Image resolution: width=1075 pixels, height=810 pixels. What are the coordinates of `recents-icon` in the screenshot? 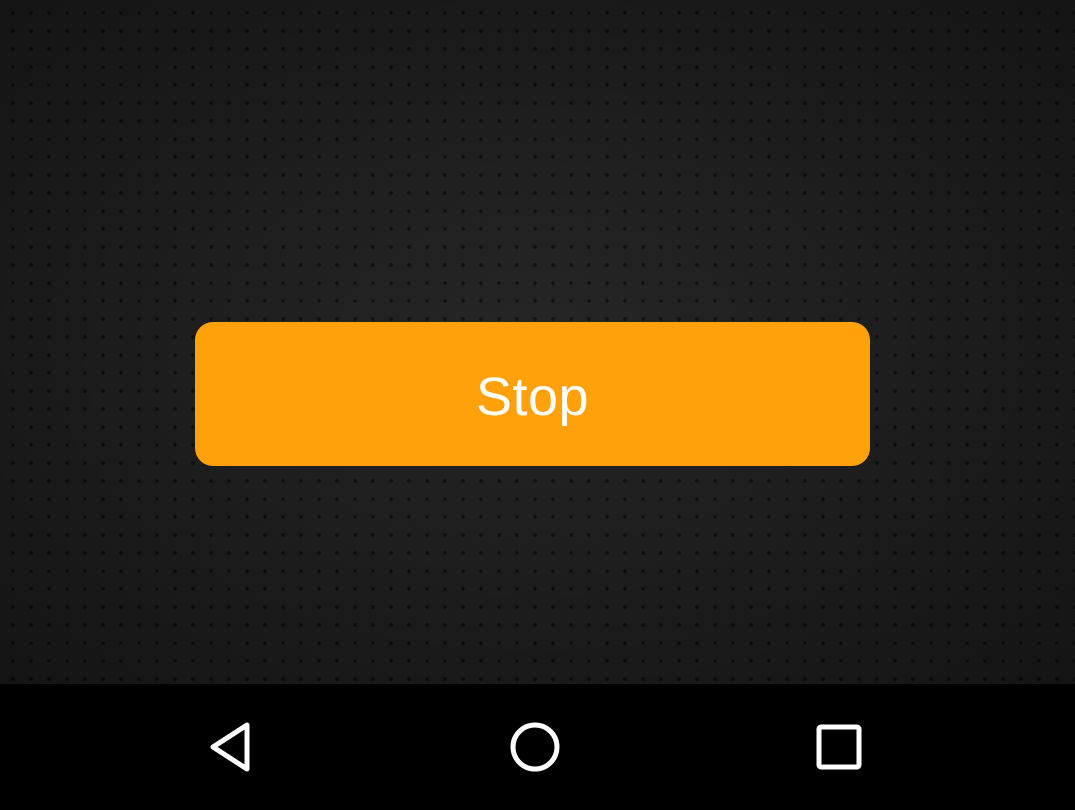 It's located at (839, 747).